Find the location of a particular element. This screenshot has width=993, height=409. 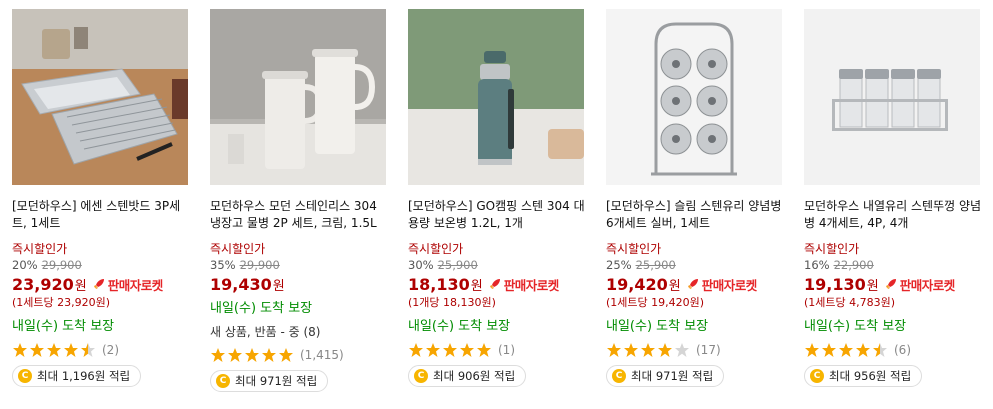

reward-point-badge: C 최대 1,196원 적립 is located at coordinates (77, 376).